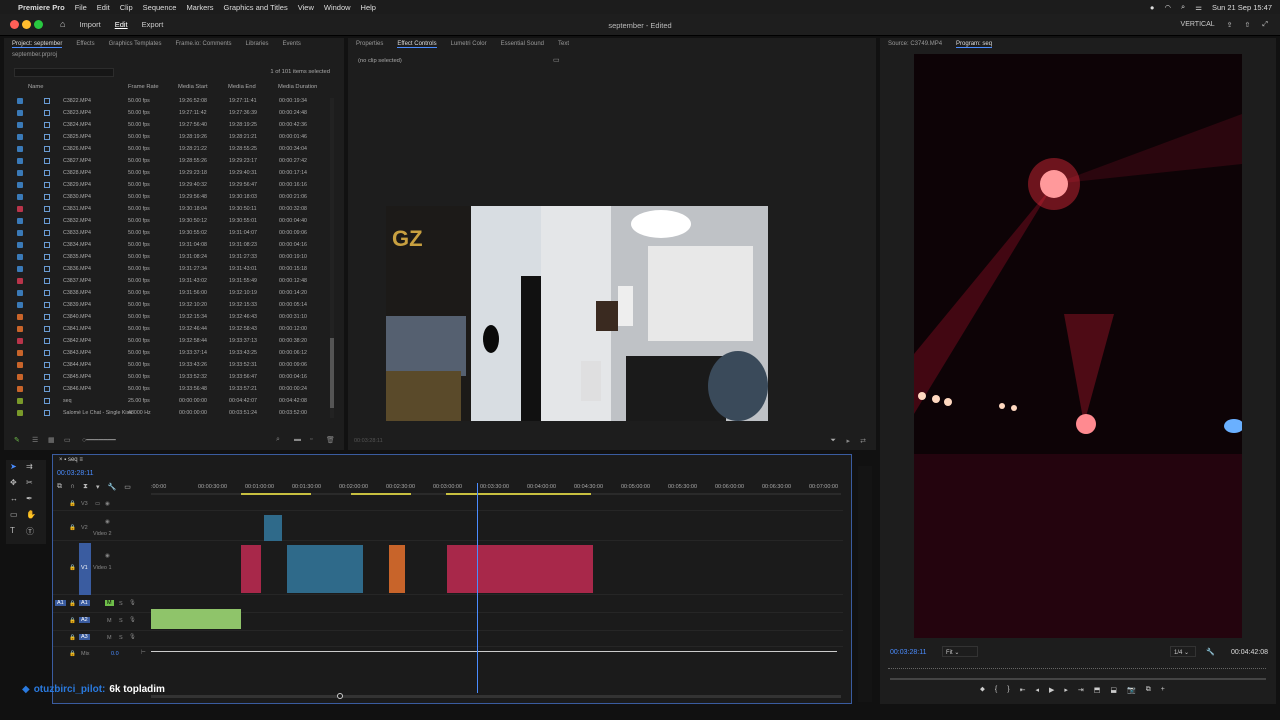  What do you see at coordinates (84, 620) in the screenshot?
I see `track-label-a2: A2` at bounding box center [84, 620].